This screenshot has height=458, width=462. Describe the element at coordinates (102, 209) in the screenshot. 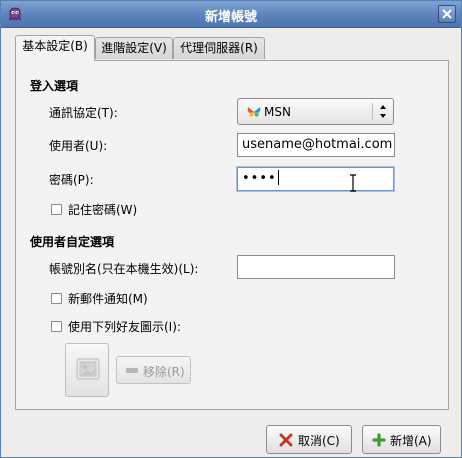

I see `remember-password-label: 記住密碼(W)` at that location.